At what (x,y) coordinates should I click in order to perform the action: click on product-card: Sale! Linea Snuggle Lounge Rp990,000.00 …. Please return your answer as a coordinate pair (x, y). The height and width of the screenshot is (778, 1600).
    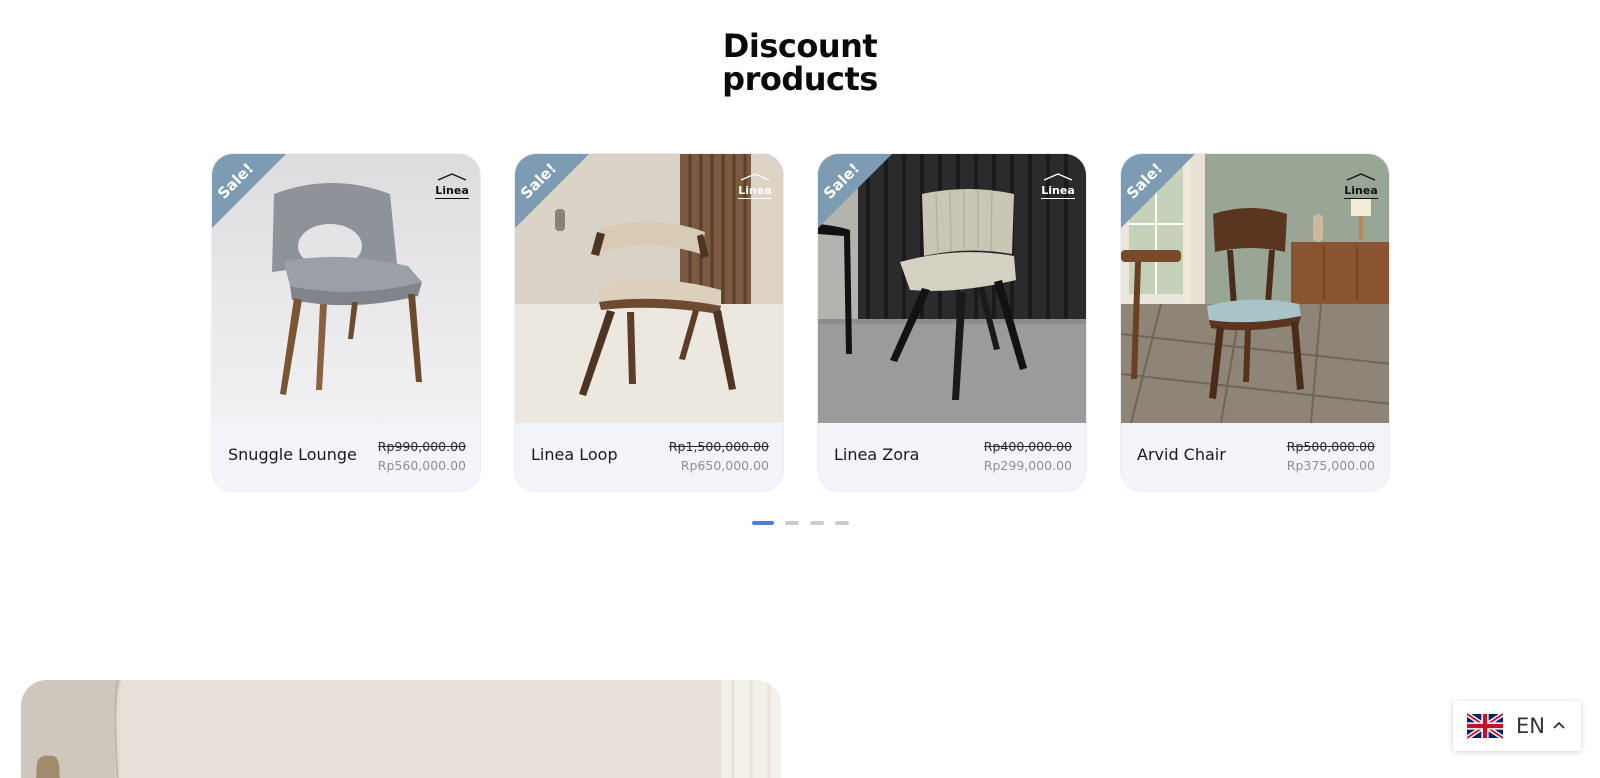
    Looking at the image, I should click on (346, 322).